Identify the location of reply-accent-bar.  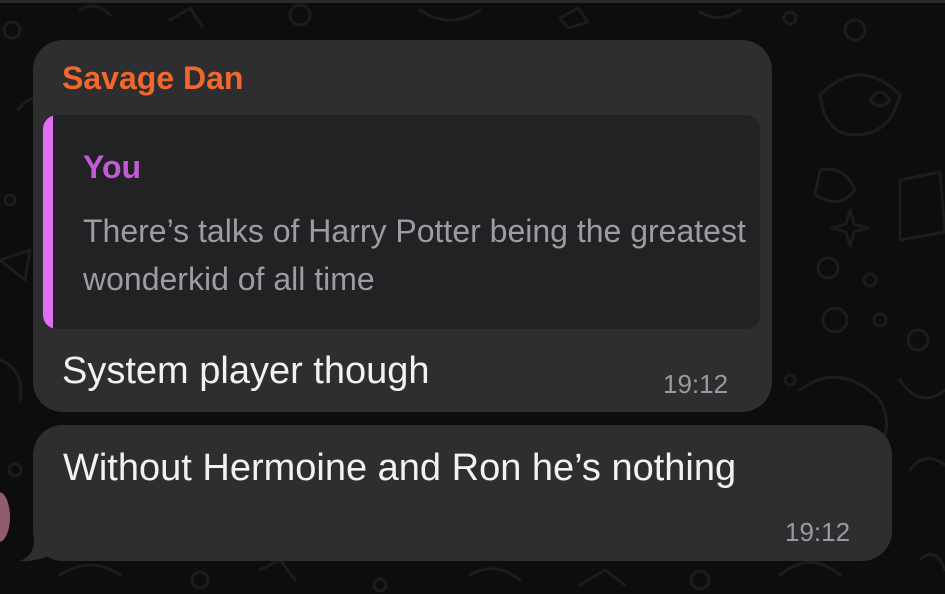
(48, 222).